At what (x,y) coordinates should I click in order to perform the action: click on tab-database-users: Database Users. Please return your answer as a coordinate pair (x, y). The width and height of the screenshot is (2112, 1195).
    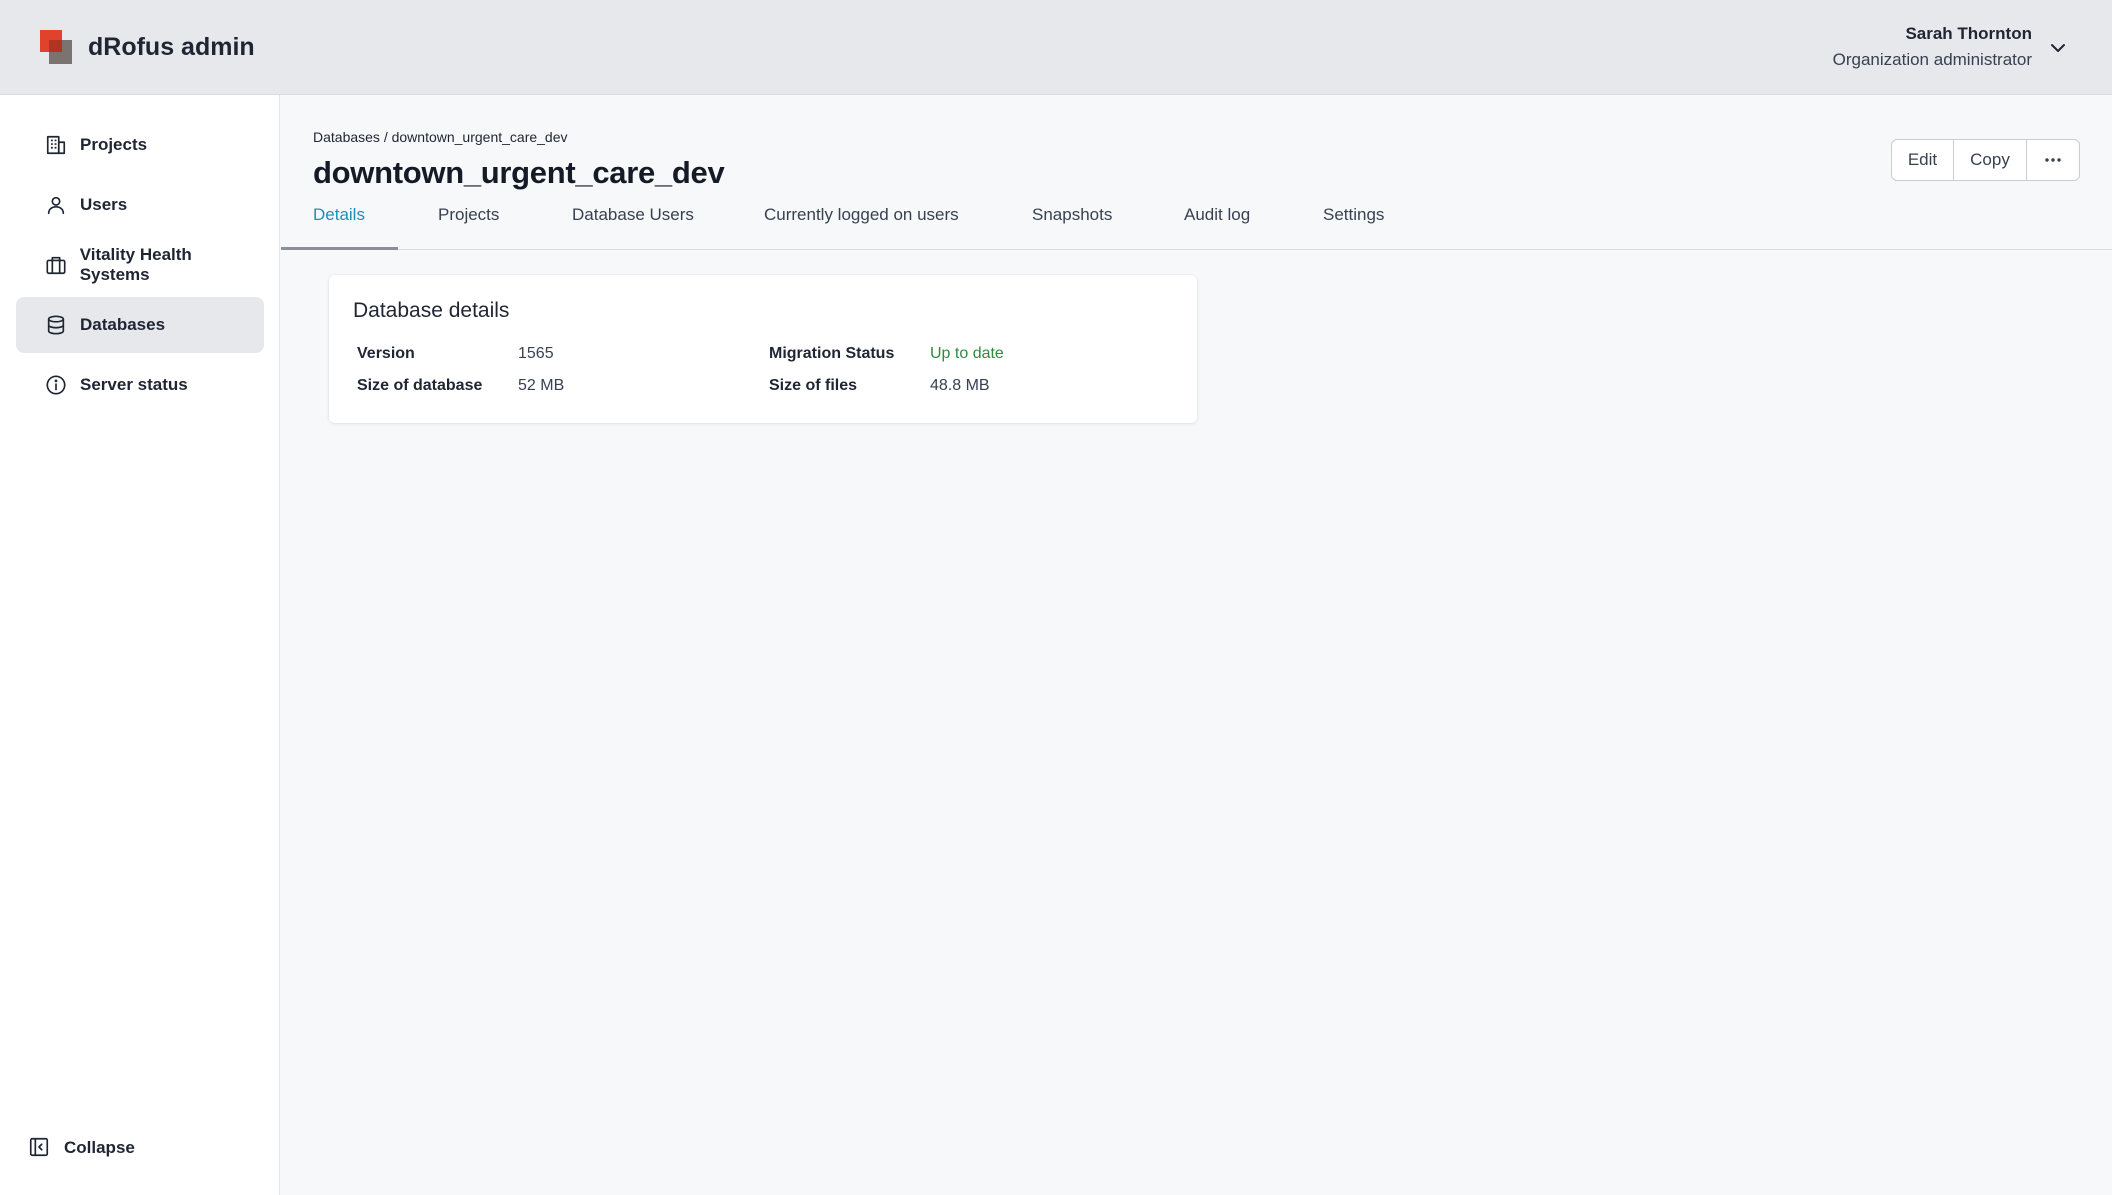
    Looking at the image, I should click on (633, 227).